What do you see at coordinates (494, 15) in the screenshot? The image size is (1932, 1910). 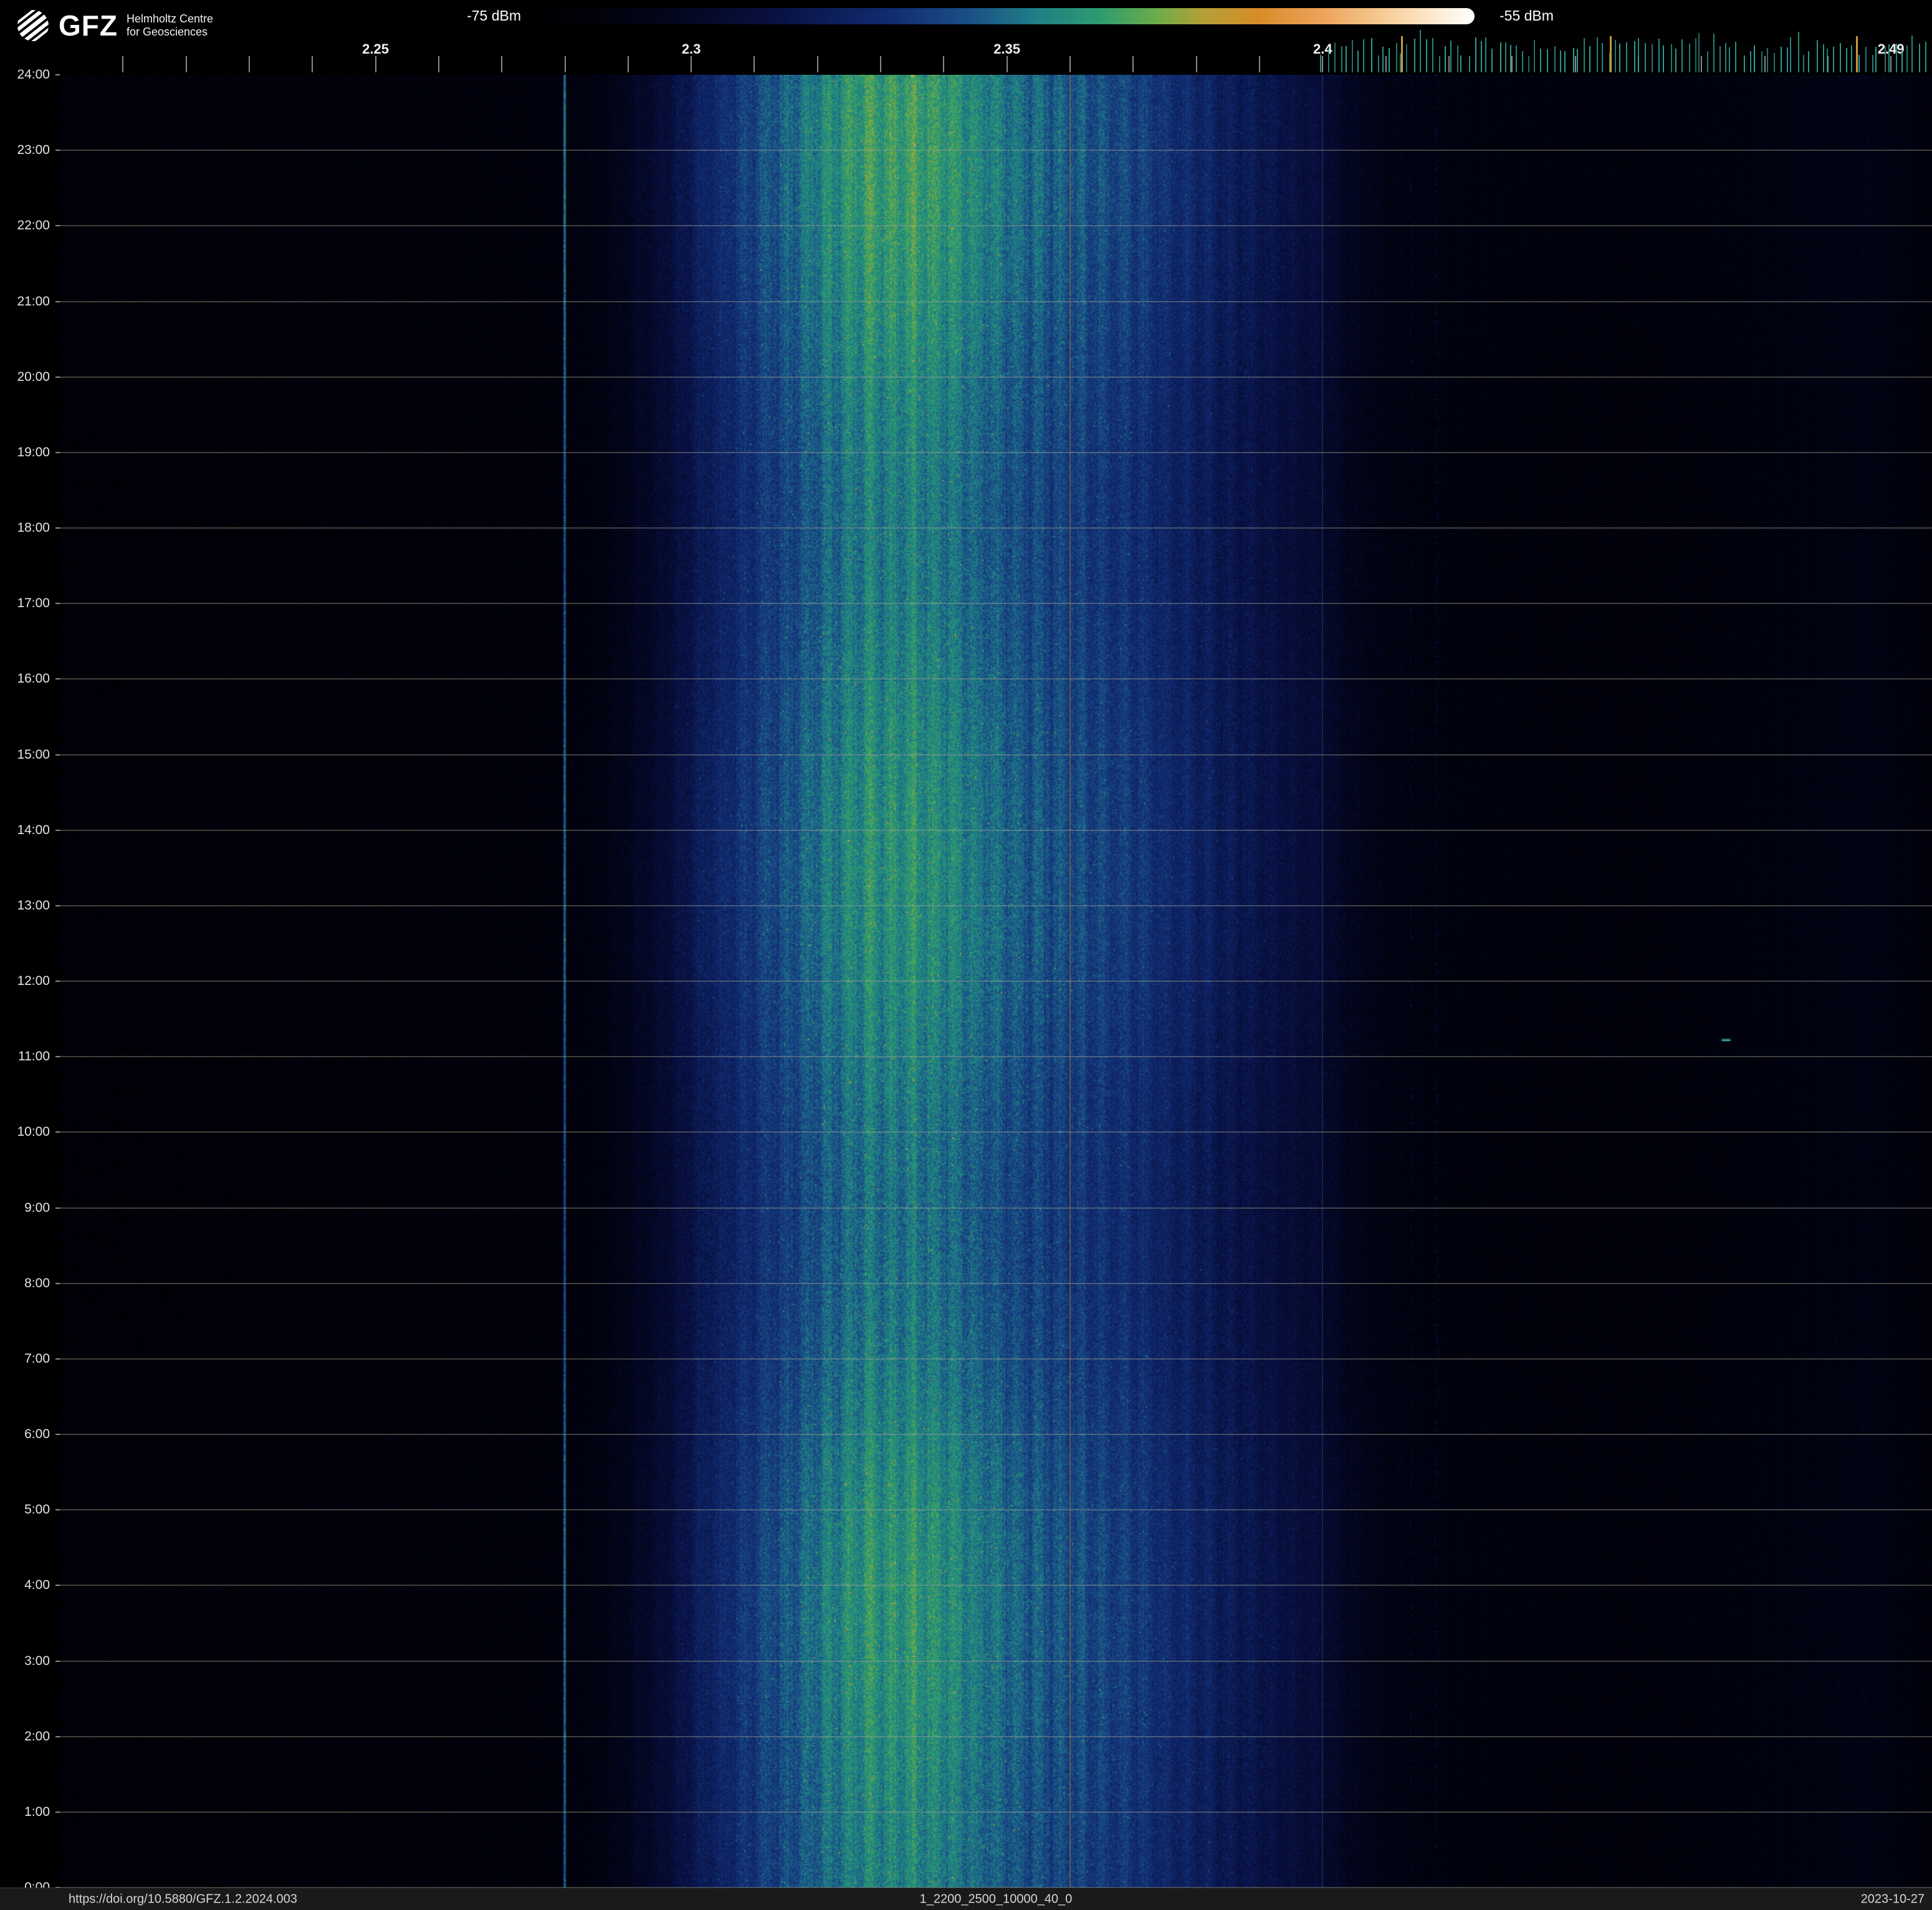 I see `colorbar-min-label: -75 dBm` at bounding box center [494, 15].